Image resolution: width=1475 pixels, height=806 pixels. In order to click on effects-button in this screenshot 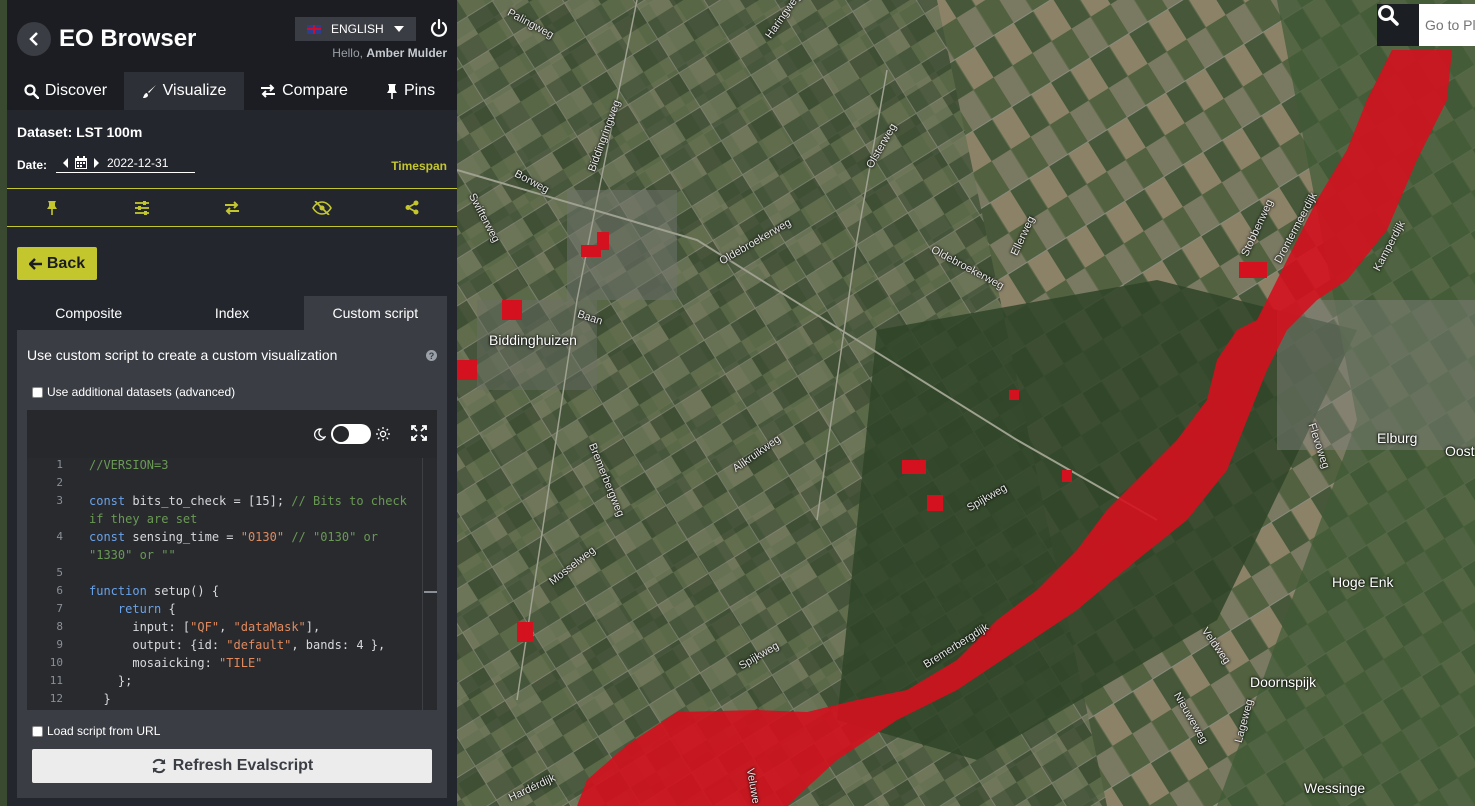, I will do `click(142, 207)`.